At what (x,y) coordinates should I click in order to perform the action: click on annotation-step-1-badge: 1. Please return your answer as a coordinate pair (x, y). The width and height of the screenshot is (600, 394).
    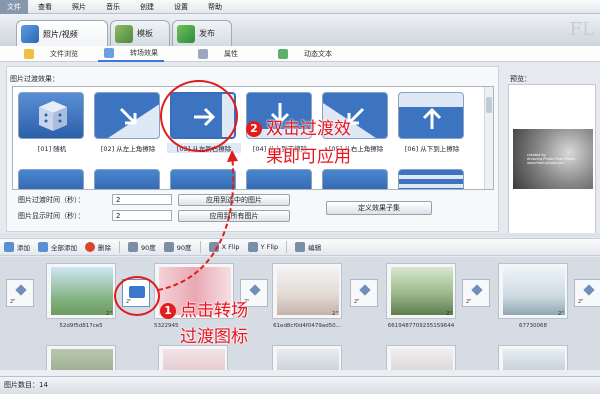
    Looking at the image, I should click on (168, 311).